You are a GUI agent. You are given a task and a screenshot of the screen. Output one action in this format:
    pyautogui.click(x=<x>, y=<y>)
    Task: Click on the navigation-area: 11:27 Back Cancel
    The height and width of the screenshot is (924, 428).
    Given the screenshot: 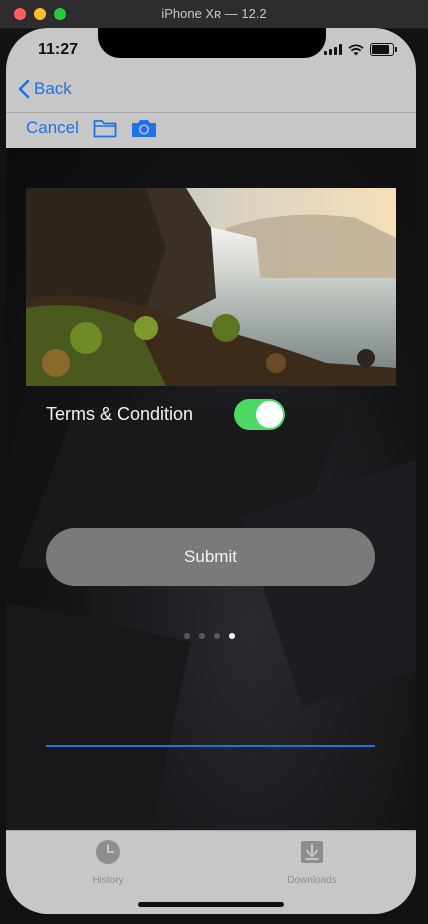 What is the action you would take?
    pyautogui.click(x=211, y=88)
    